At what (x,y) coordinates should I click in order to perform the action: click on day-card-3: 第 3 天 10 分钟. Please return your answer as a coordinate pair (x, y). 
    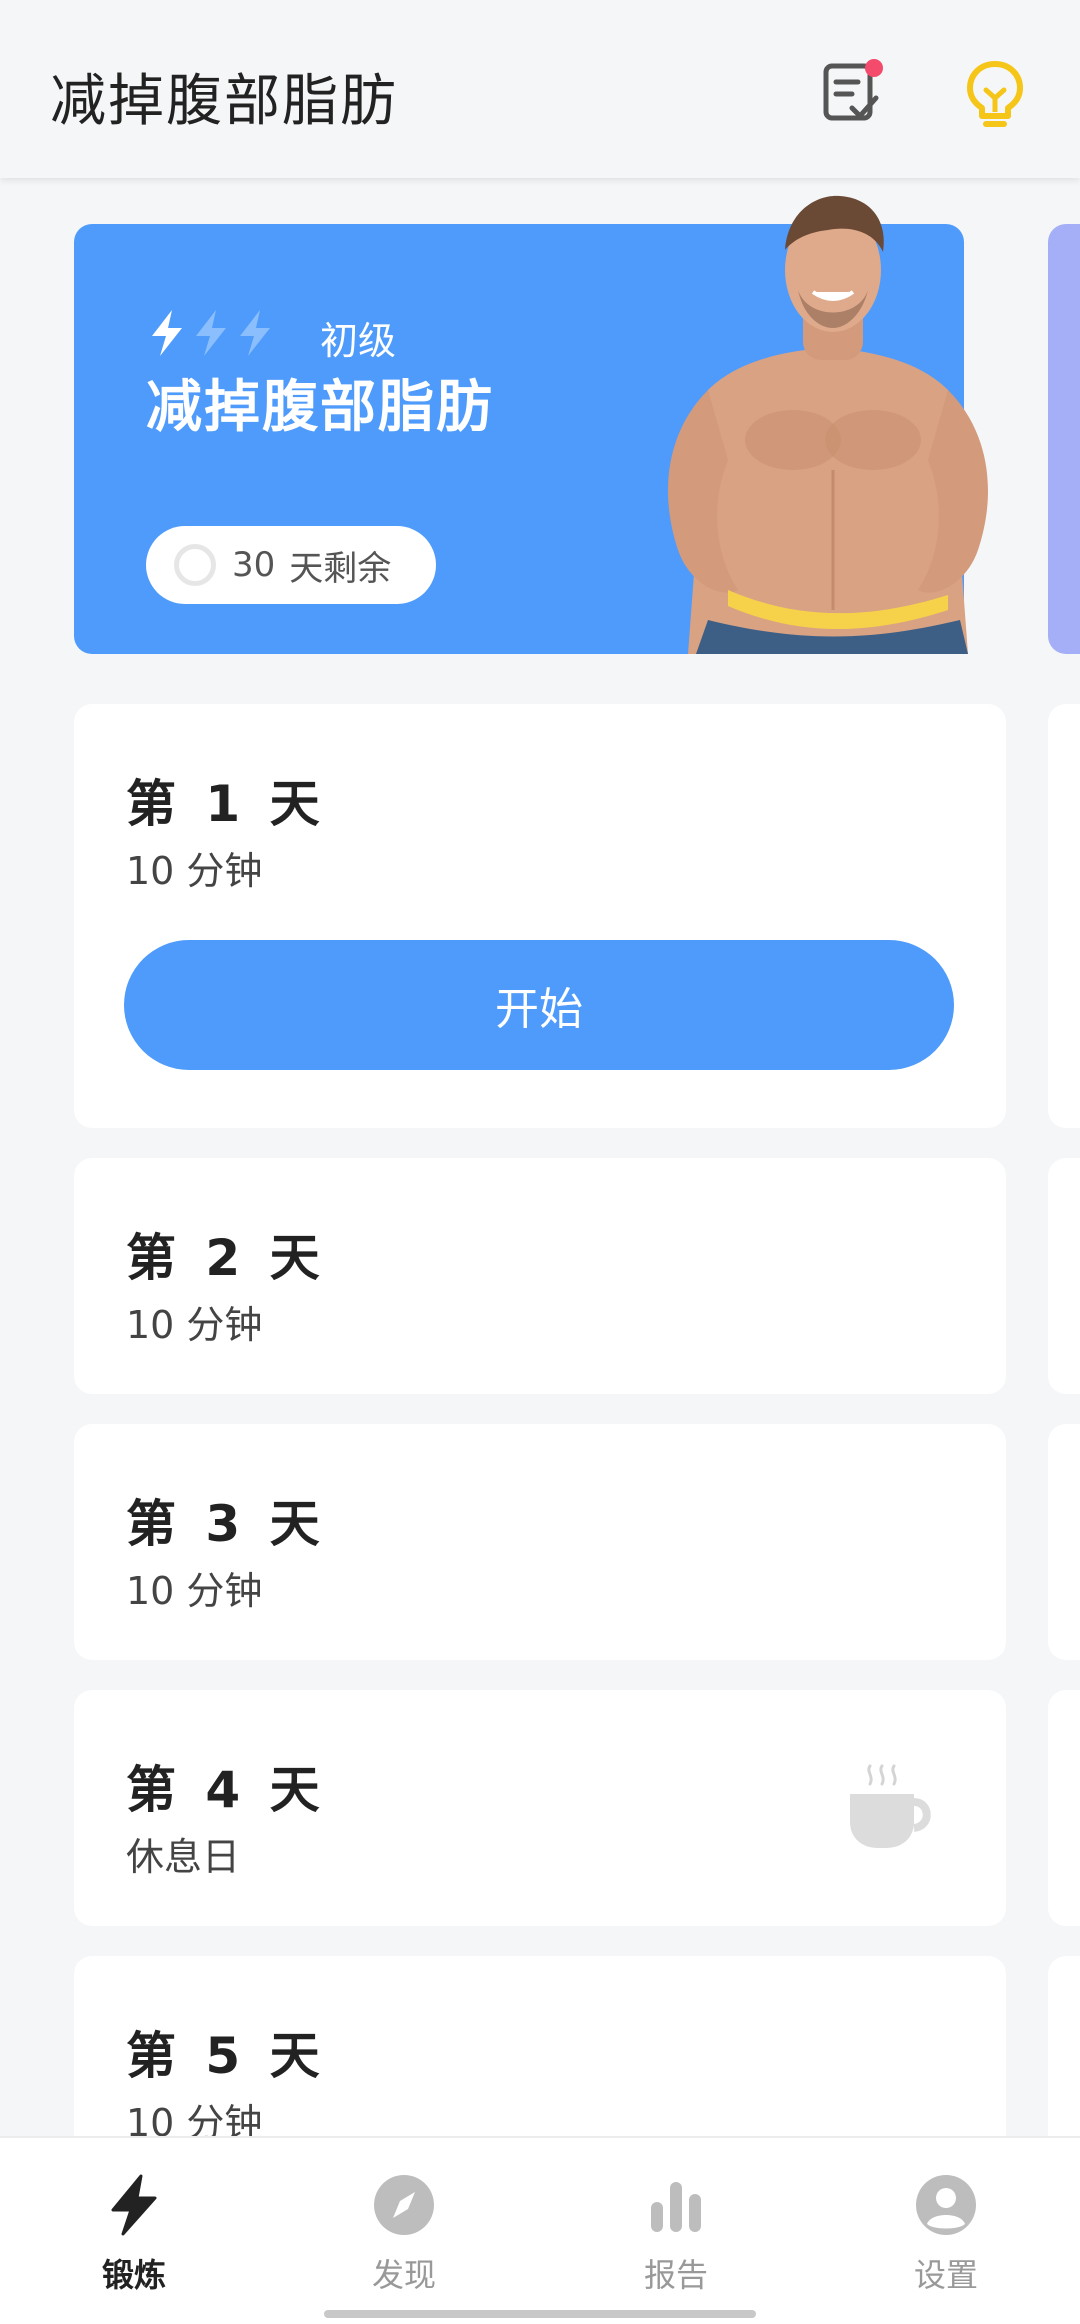
    Looking at the image, I should click on (540, 1542).